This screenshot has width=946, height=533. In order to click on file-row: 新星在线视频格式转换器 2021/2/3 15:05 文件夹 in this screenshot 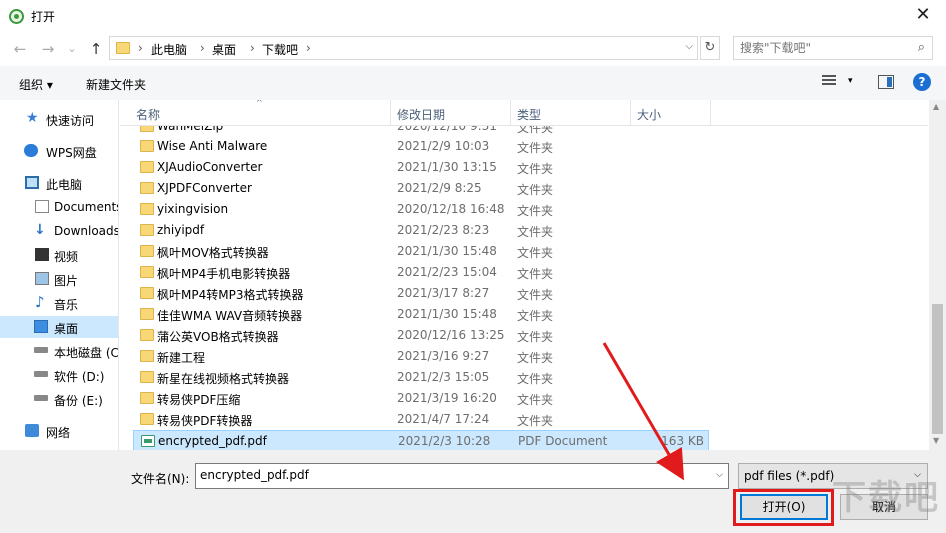, I will do `click(421, 377)`.